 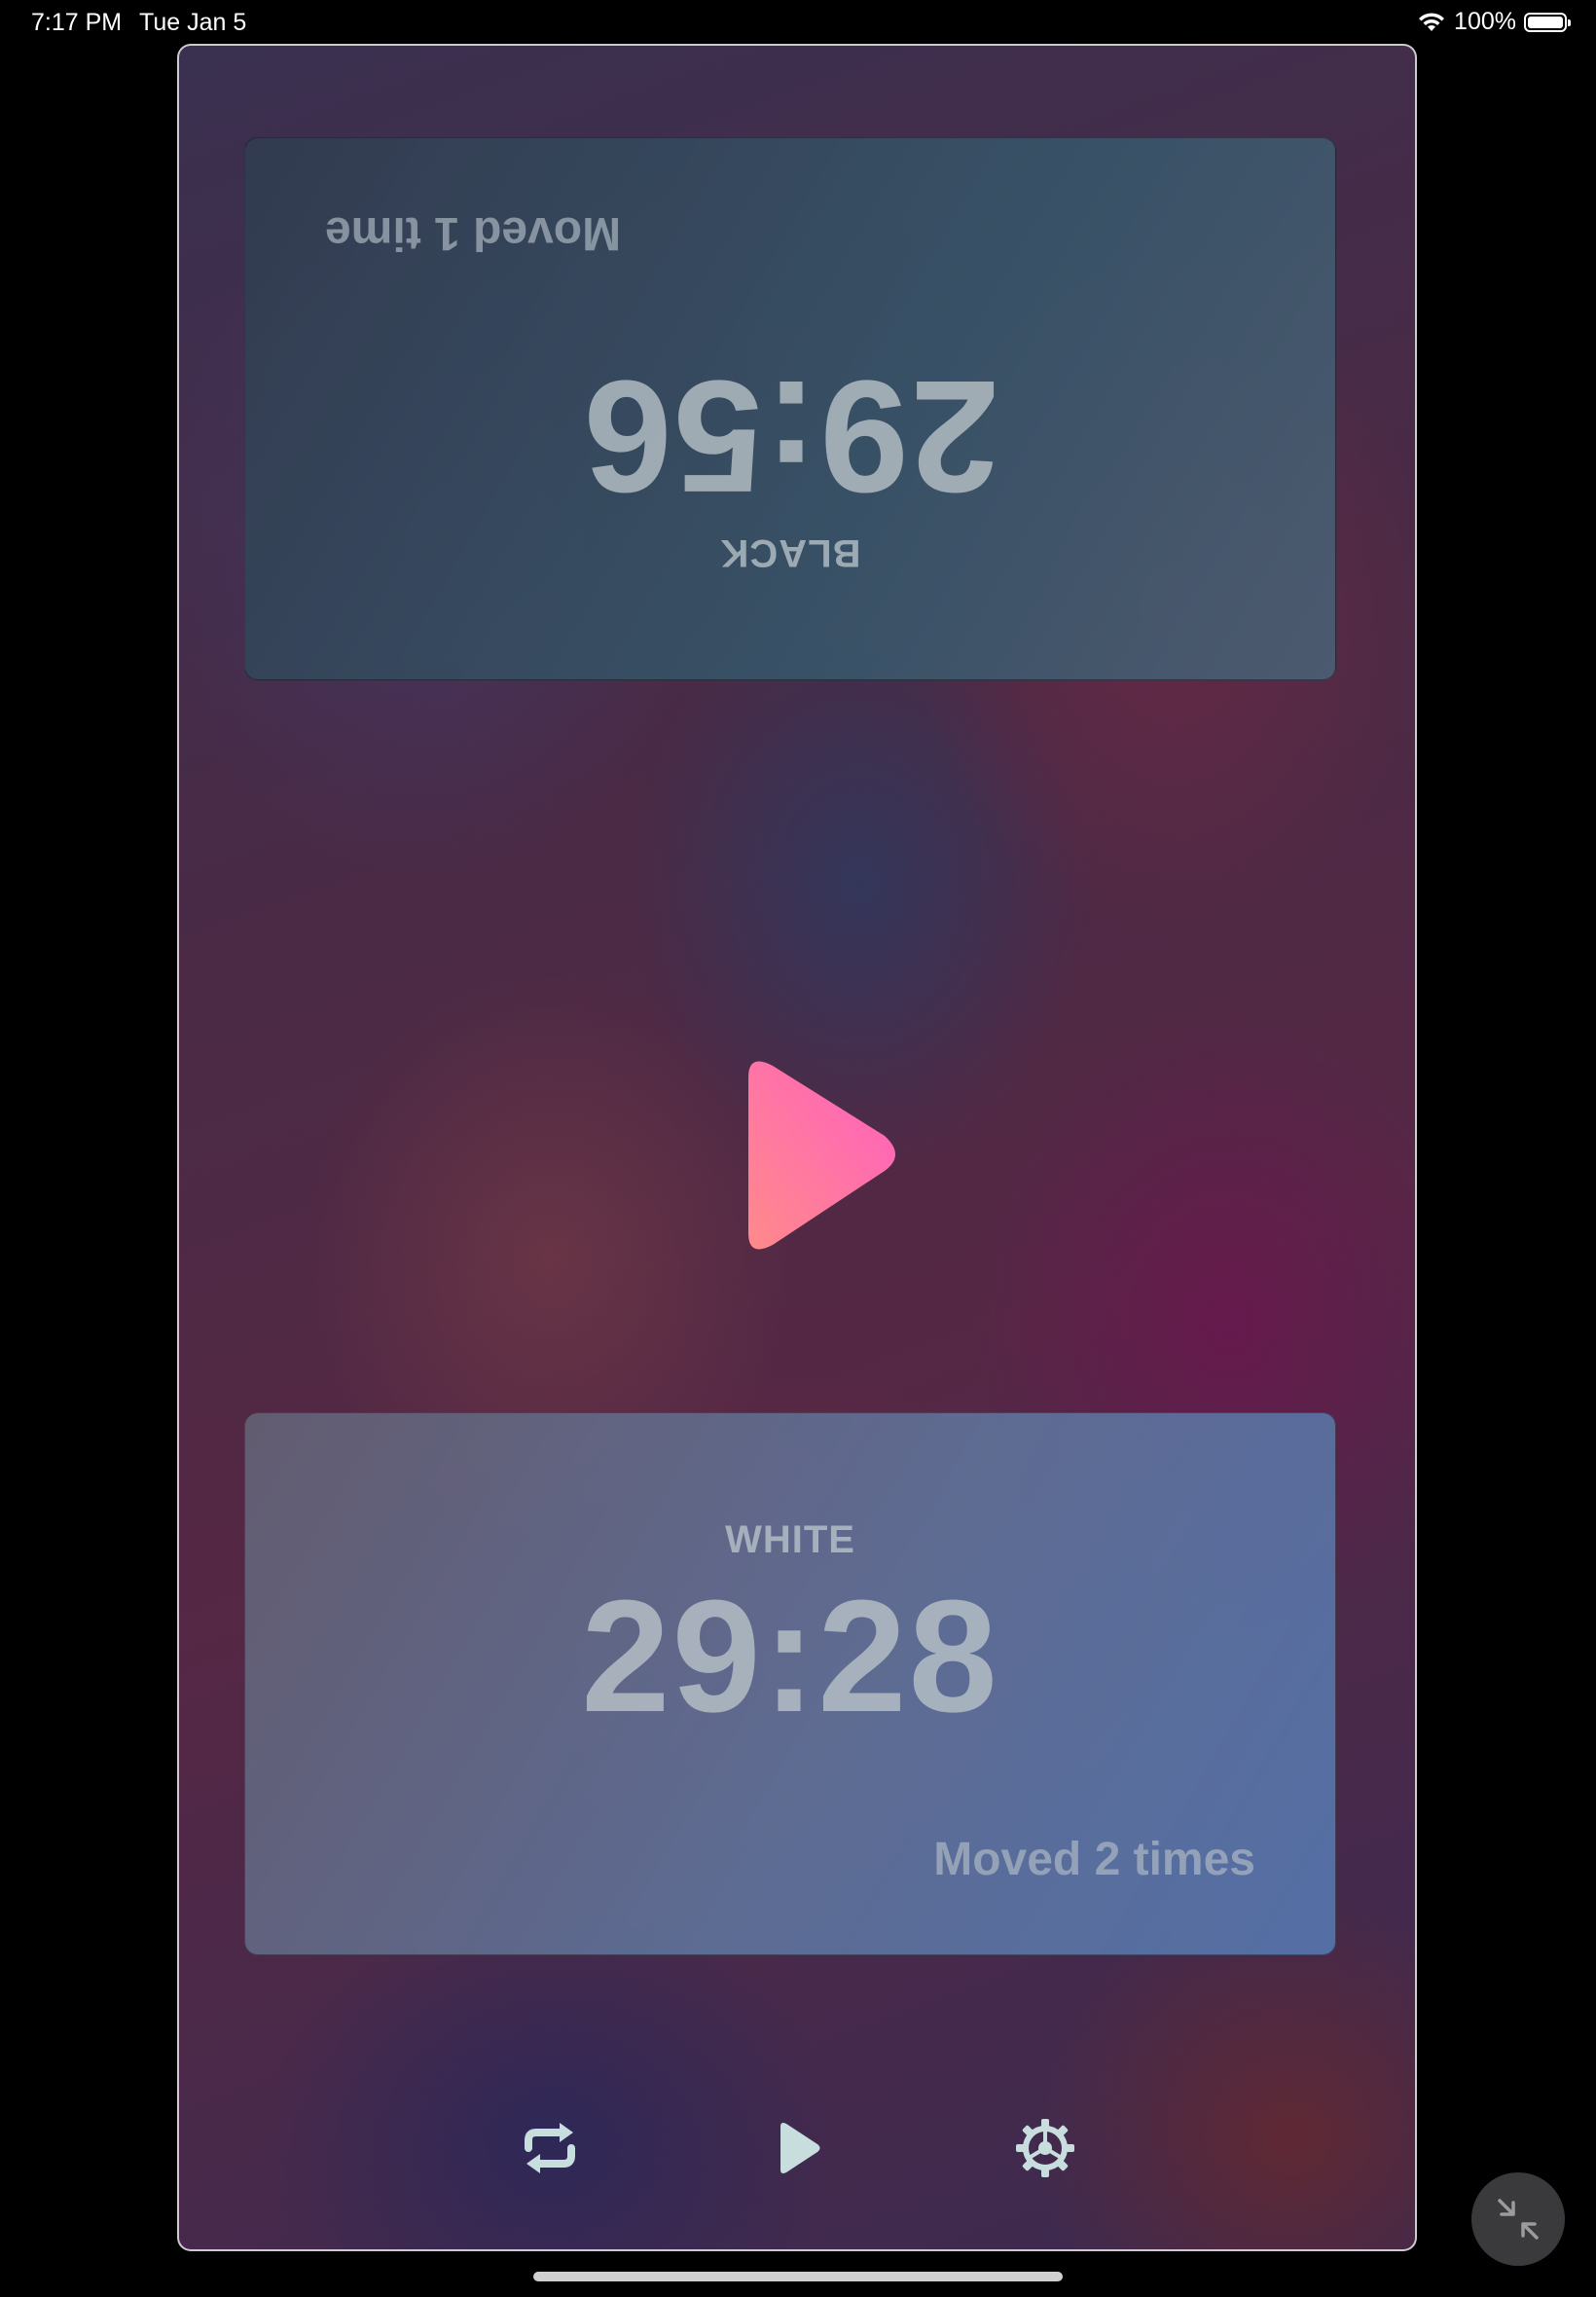 I want to click on status-time: 7:17 PM, so click(x=77, y=22).